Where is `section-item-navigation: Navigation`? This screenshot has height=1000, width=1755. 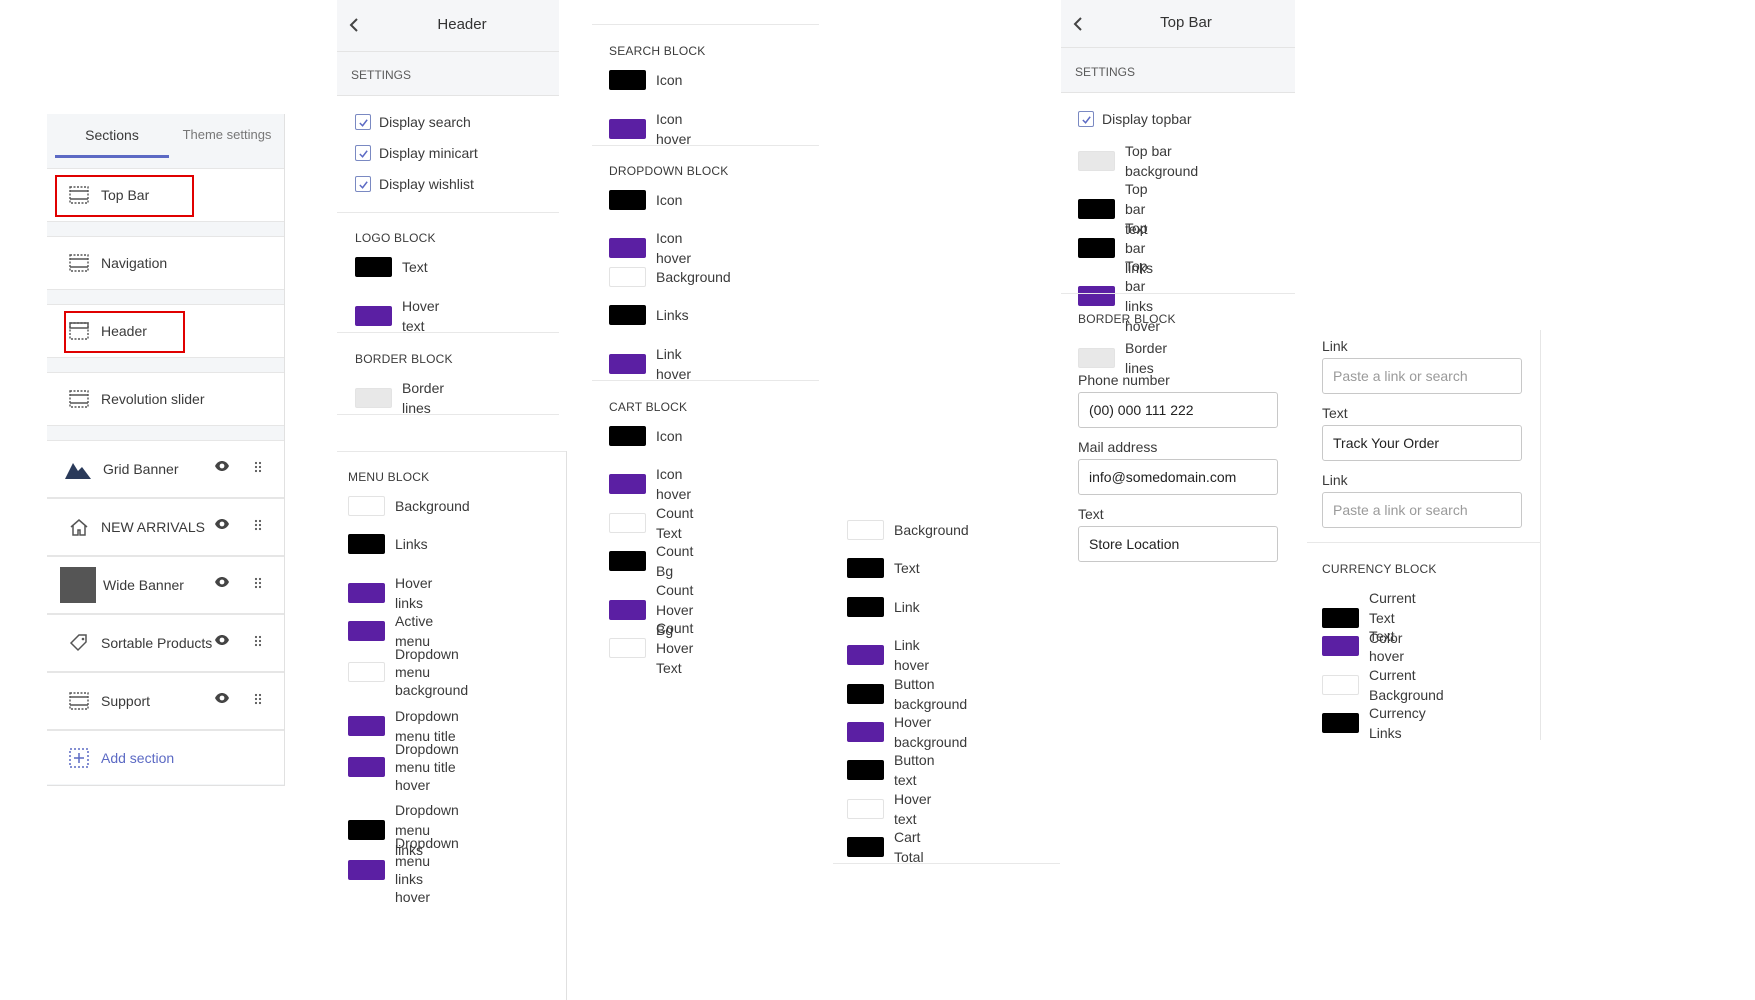
section-item-navigation: Navigation is located at coordinates (165, 263).